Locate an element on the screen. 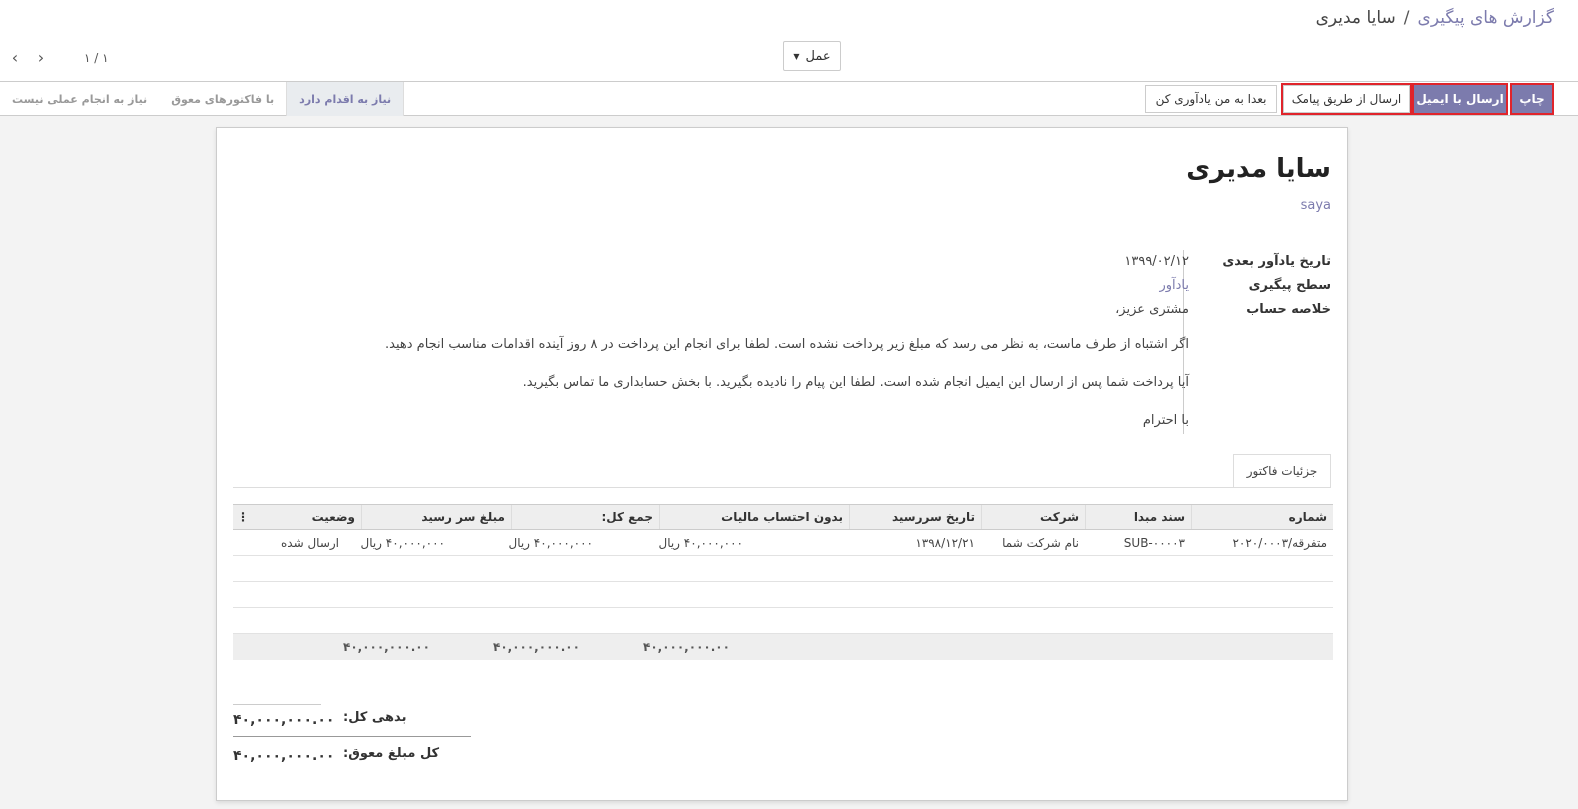 This screenshot has height=809, width=1578. col-untaxed: بدون احتساب مالیات is located at coordinates (754, 517).